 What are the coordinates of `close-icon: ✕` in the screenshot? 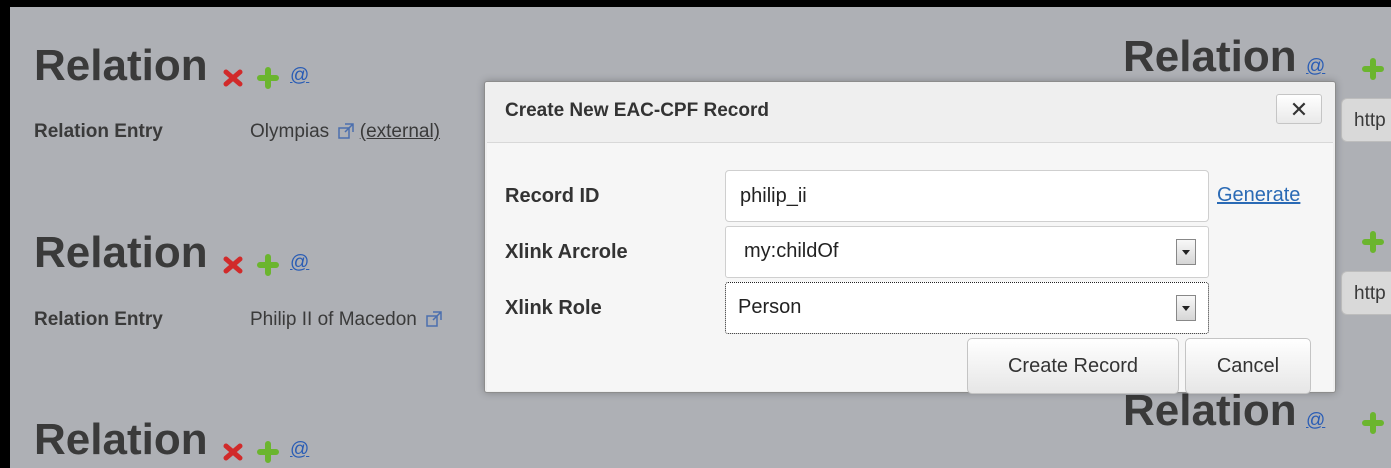 It's located at (1299, 109).